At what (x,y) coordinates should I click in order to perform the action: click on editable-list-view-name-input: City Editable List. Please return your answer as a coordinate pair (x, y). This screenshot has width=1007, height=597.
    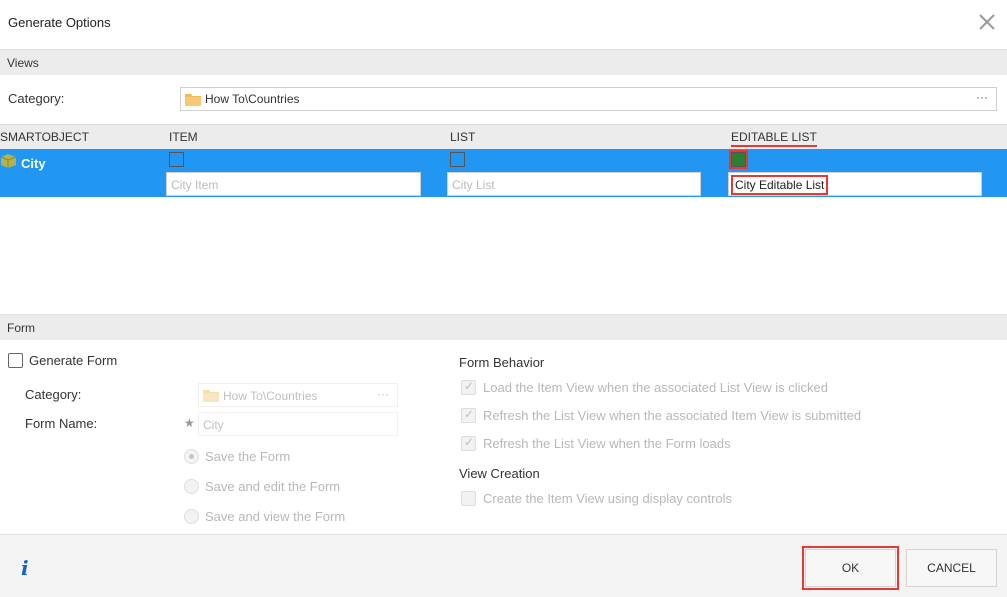
    Looking at the image, I should click on (855, 184).